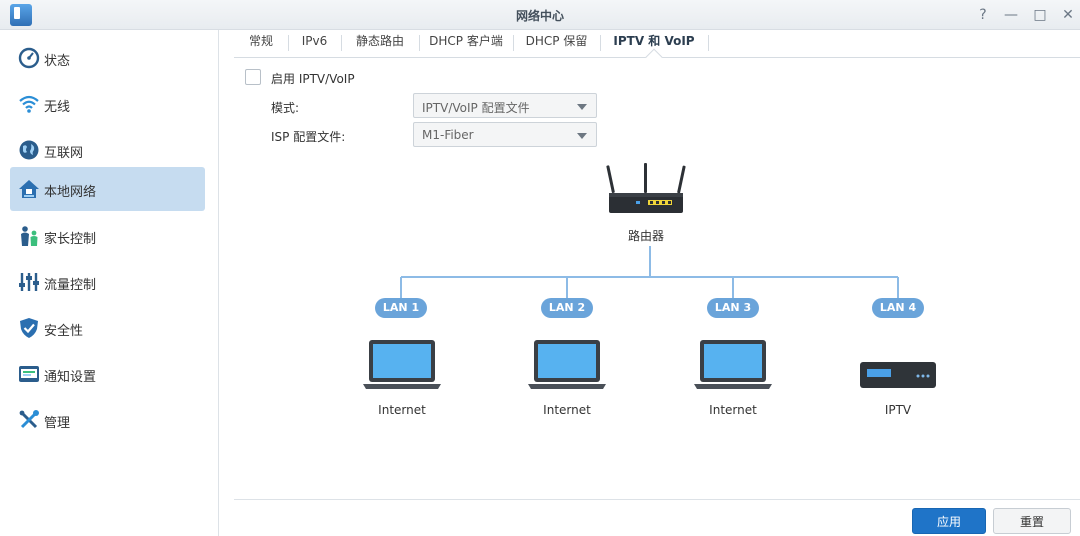 The height and width of the screenshot is (536, 1080). I want to click on network-diagram-lines, so click(649, 272).